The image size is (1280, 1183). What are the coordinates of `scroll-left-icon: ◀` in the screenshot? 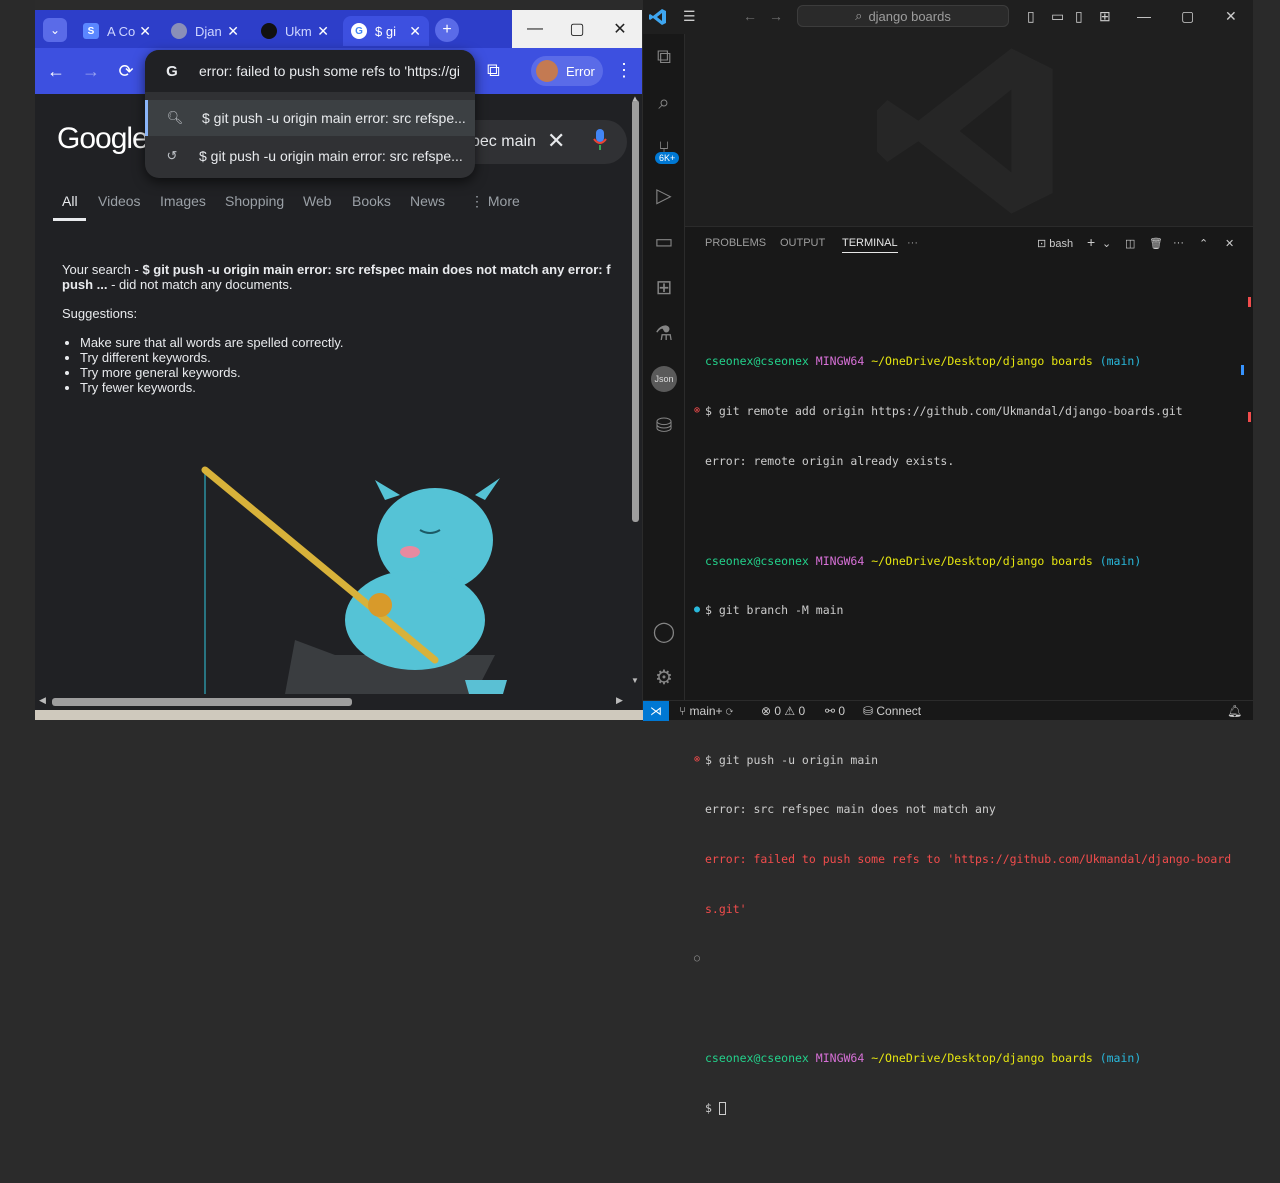 It's located at (42, 700).